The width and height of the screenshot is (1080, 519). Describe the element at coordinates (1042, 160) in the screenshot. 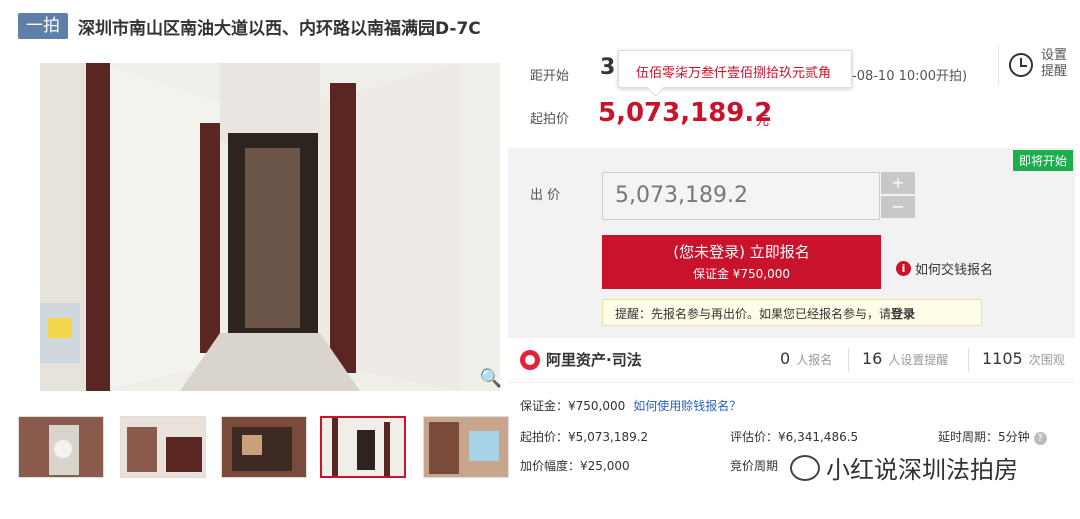

I see `status-badge: 即将开始` at that location.